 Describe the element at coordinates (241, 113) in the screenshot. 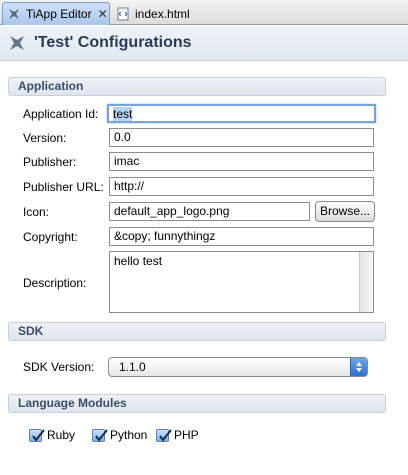

I see `app-id-input: test` at that location.